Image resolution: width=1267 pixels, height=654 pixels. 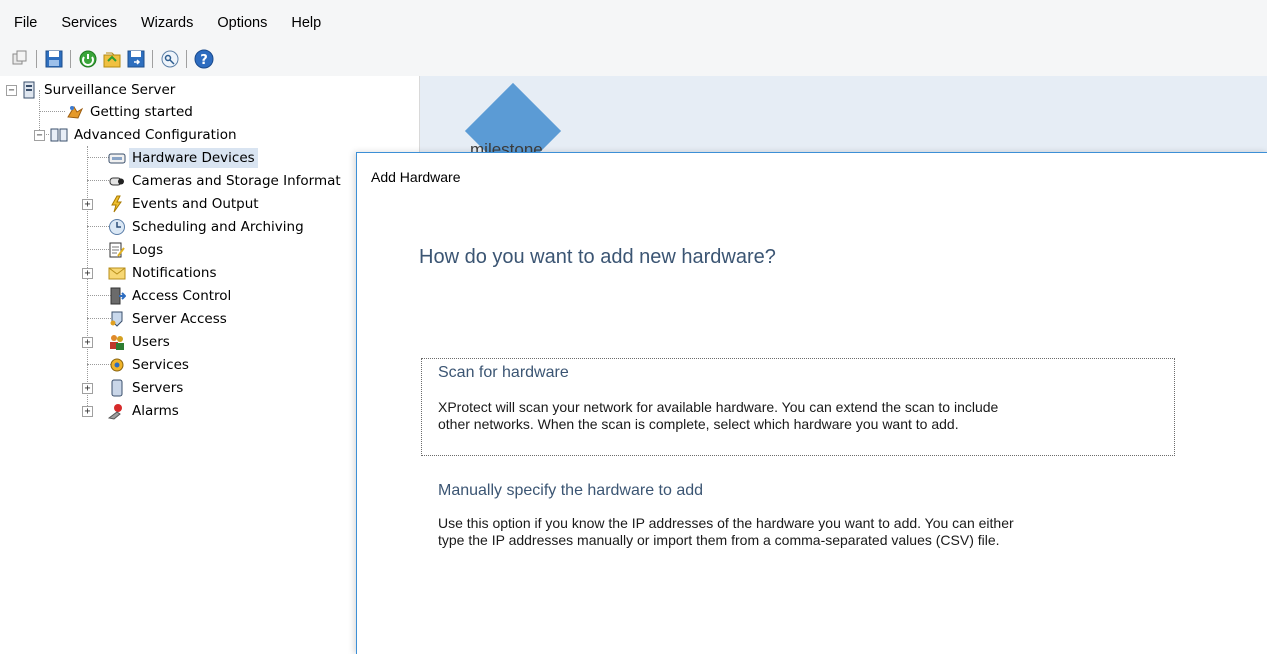 What do you see at coordinates (416, 177) in the screenshot?
I see `dialog-title: Add Hardware` at bounding box center [416, 177].